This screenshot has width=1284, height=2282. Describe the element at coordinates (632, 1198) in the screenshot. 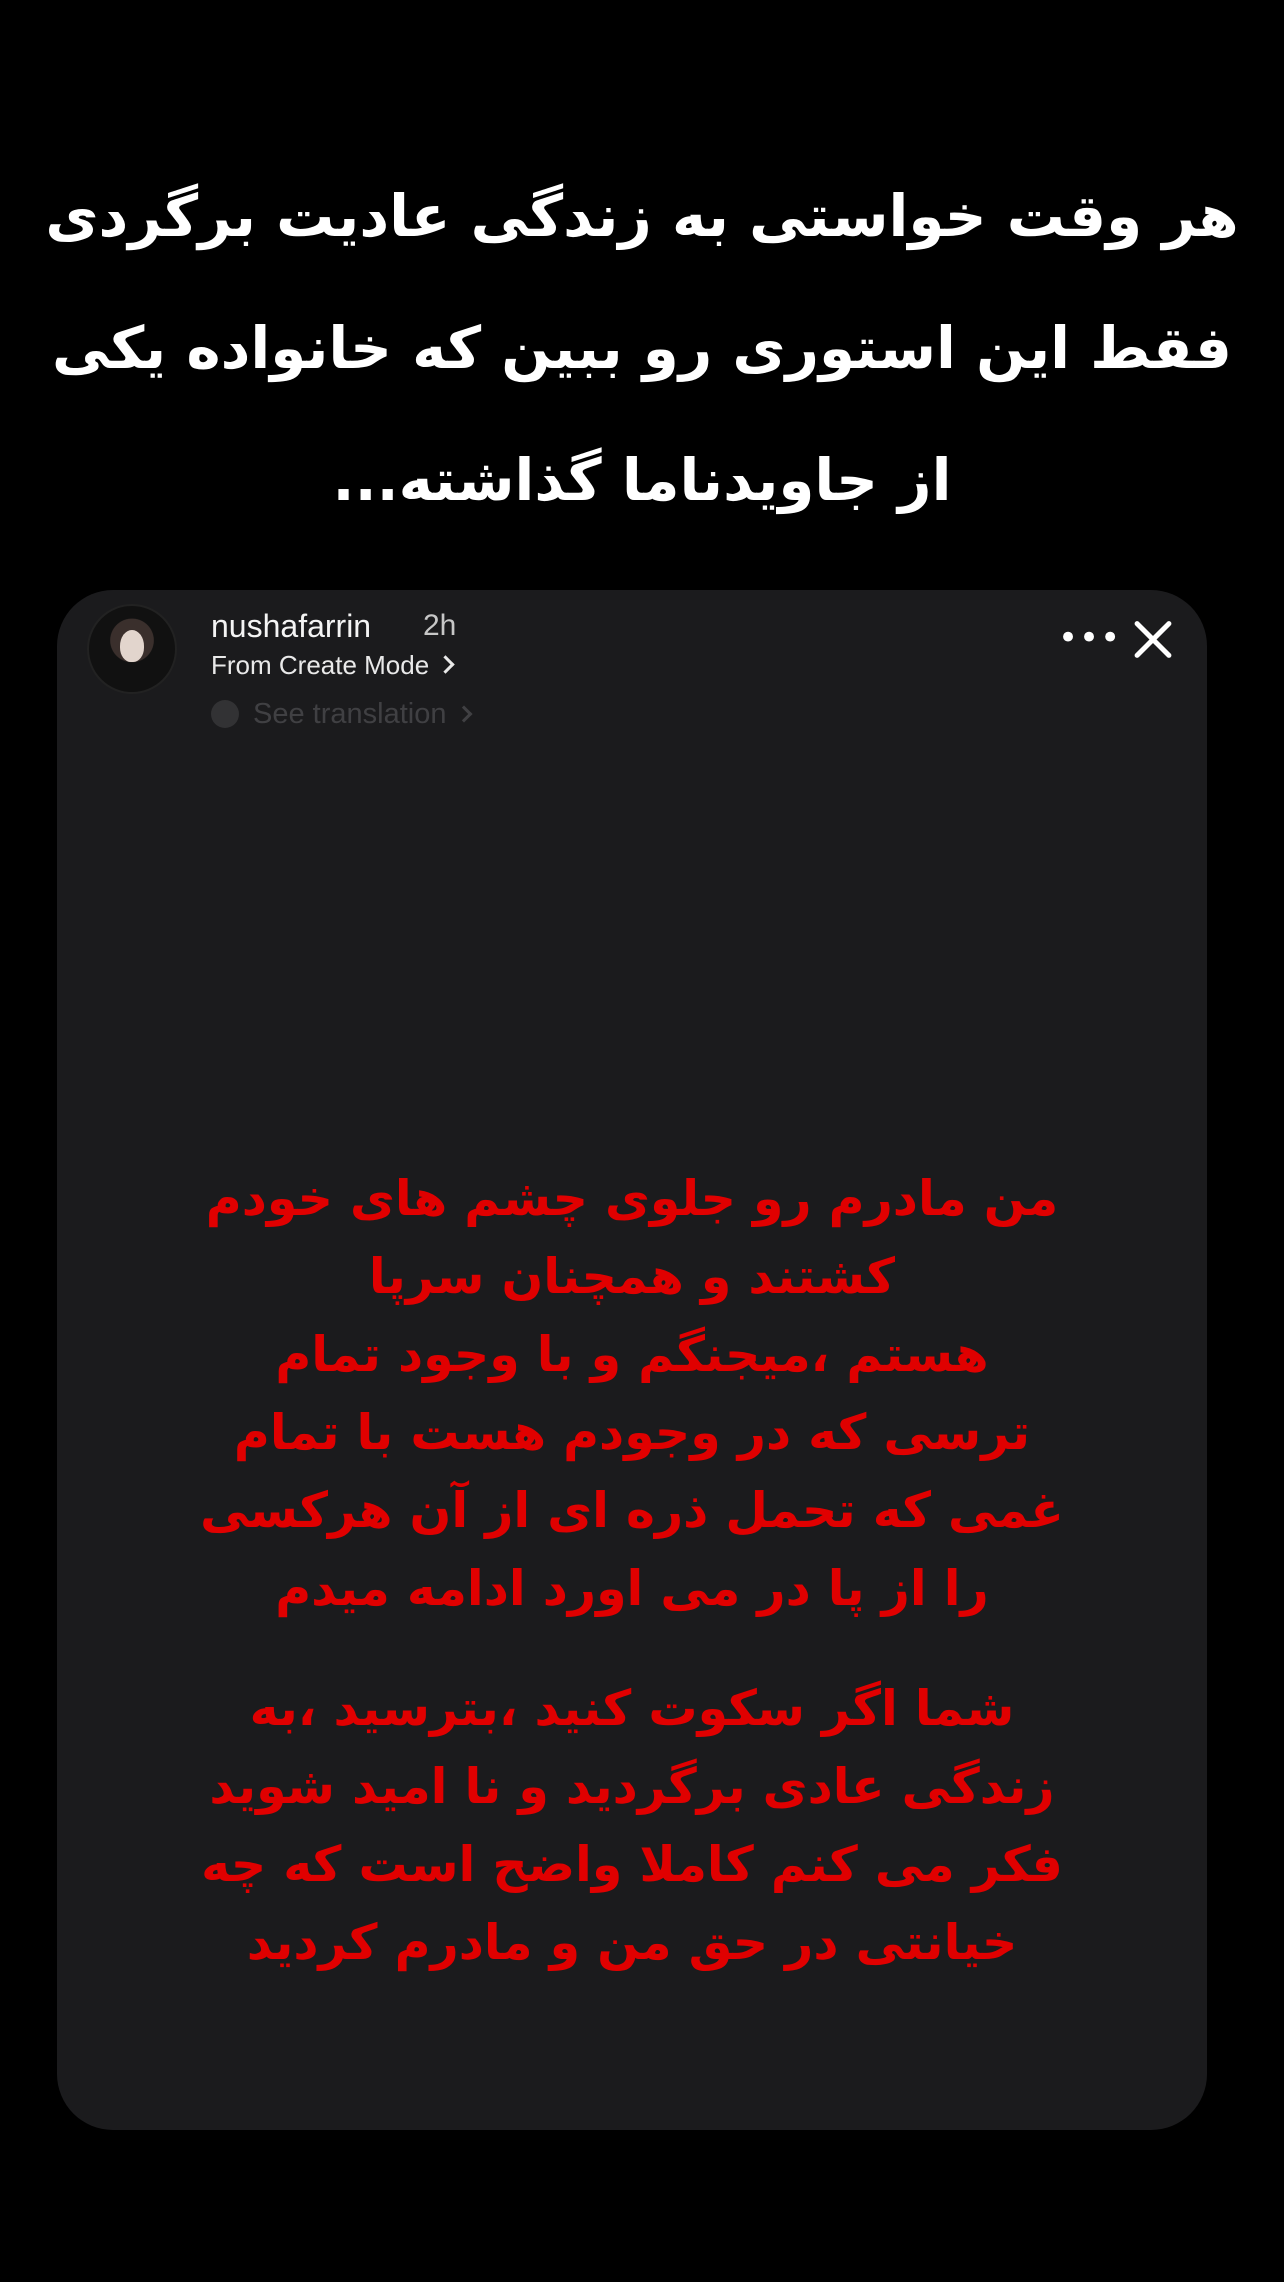

I see `story-line: من مادرم رو جلوی چشم های خودم` at that location.